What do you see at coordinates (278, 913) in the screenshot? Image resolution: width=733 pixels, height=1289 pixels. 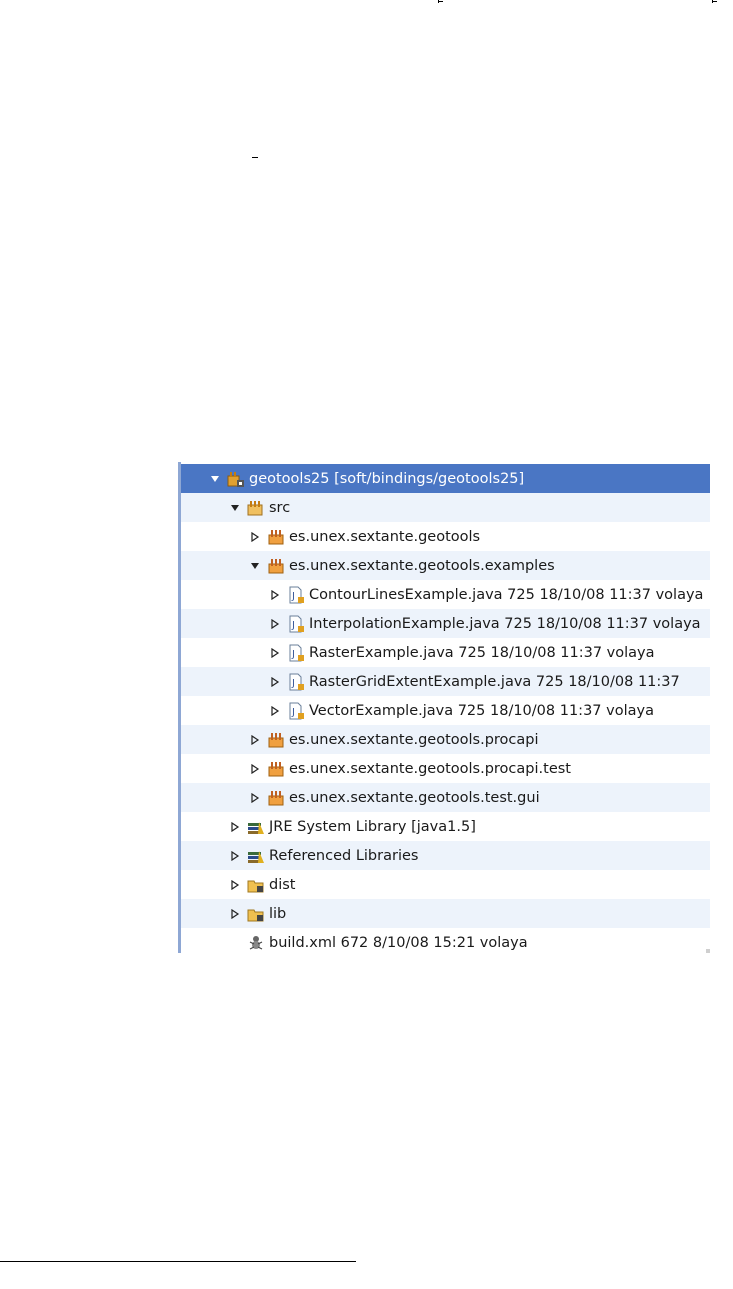 I see `tree-row-label: lib` at bounding box center [278, 913].